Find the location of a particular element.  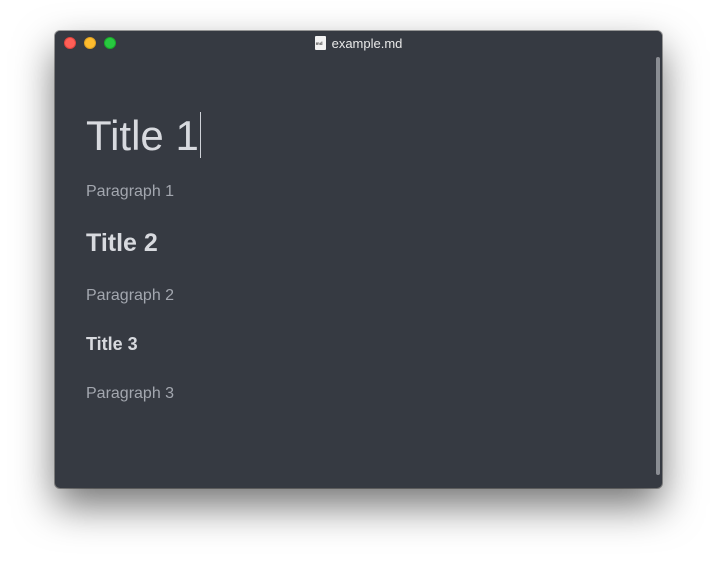

title-bar: example.md is located at coordinates (358, 43).